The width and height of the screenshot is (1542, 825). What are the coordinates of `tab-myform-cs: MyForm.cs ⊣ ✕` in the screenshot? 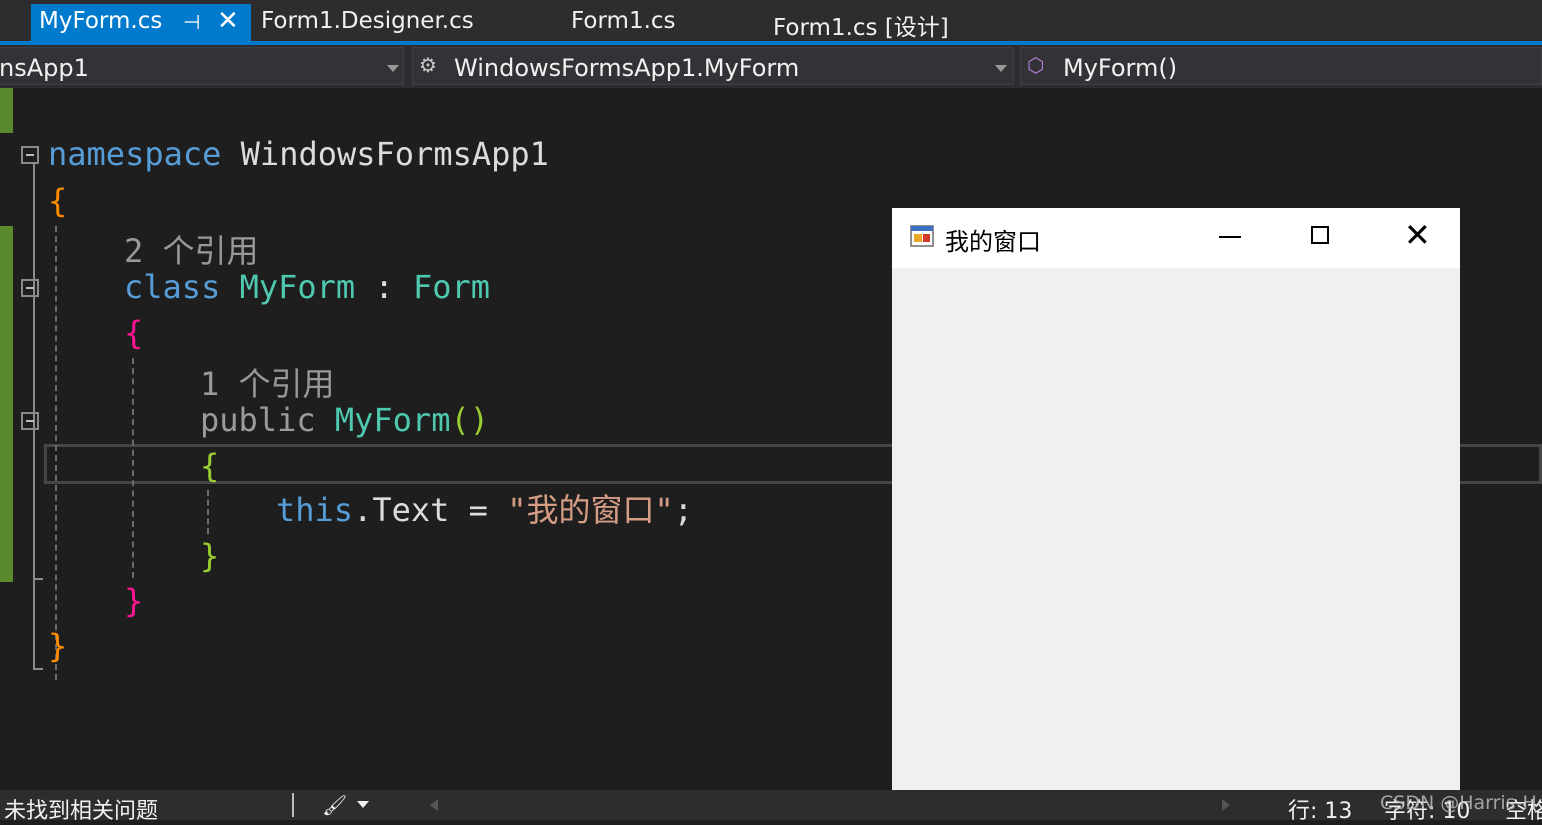 It's located at (141, 22).